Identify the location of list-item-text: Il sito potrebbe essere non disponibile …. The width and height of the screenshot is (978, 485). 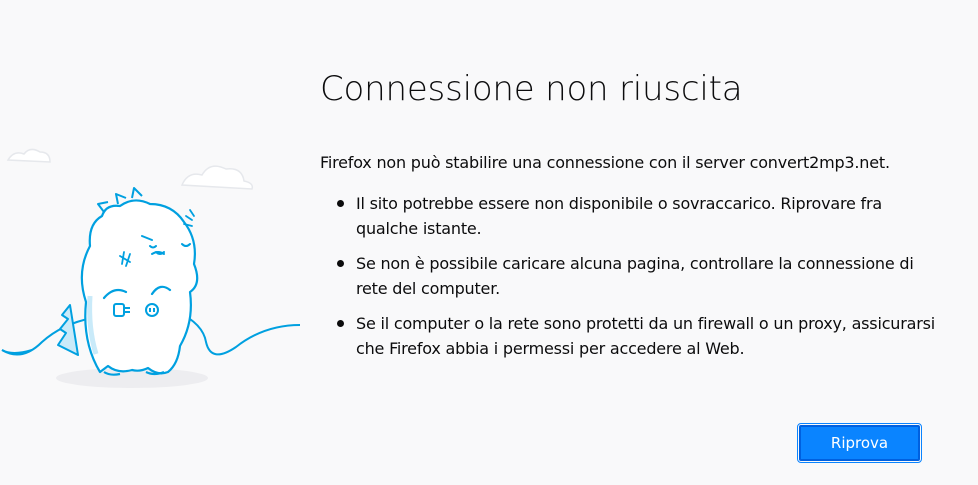
(619, 216).